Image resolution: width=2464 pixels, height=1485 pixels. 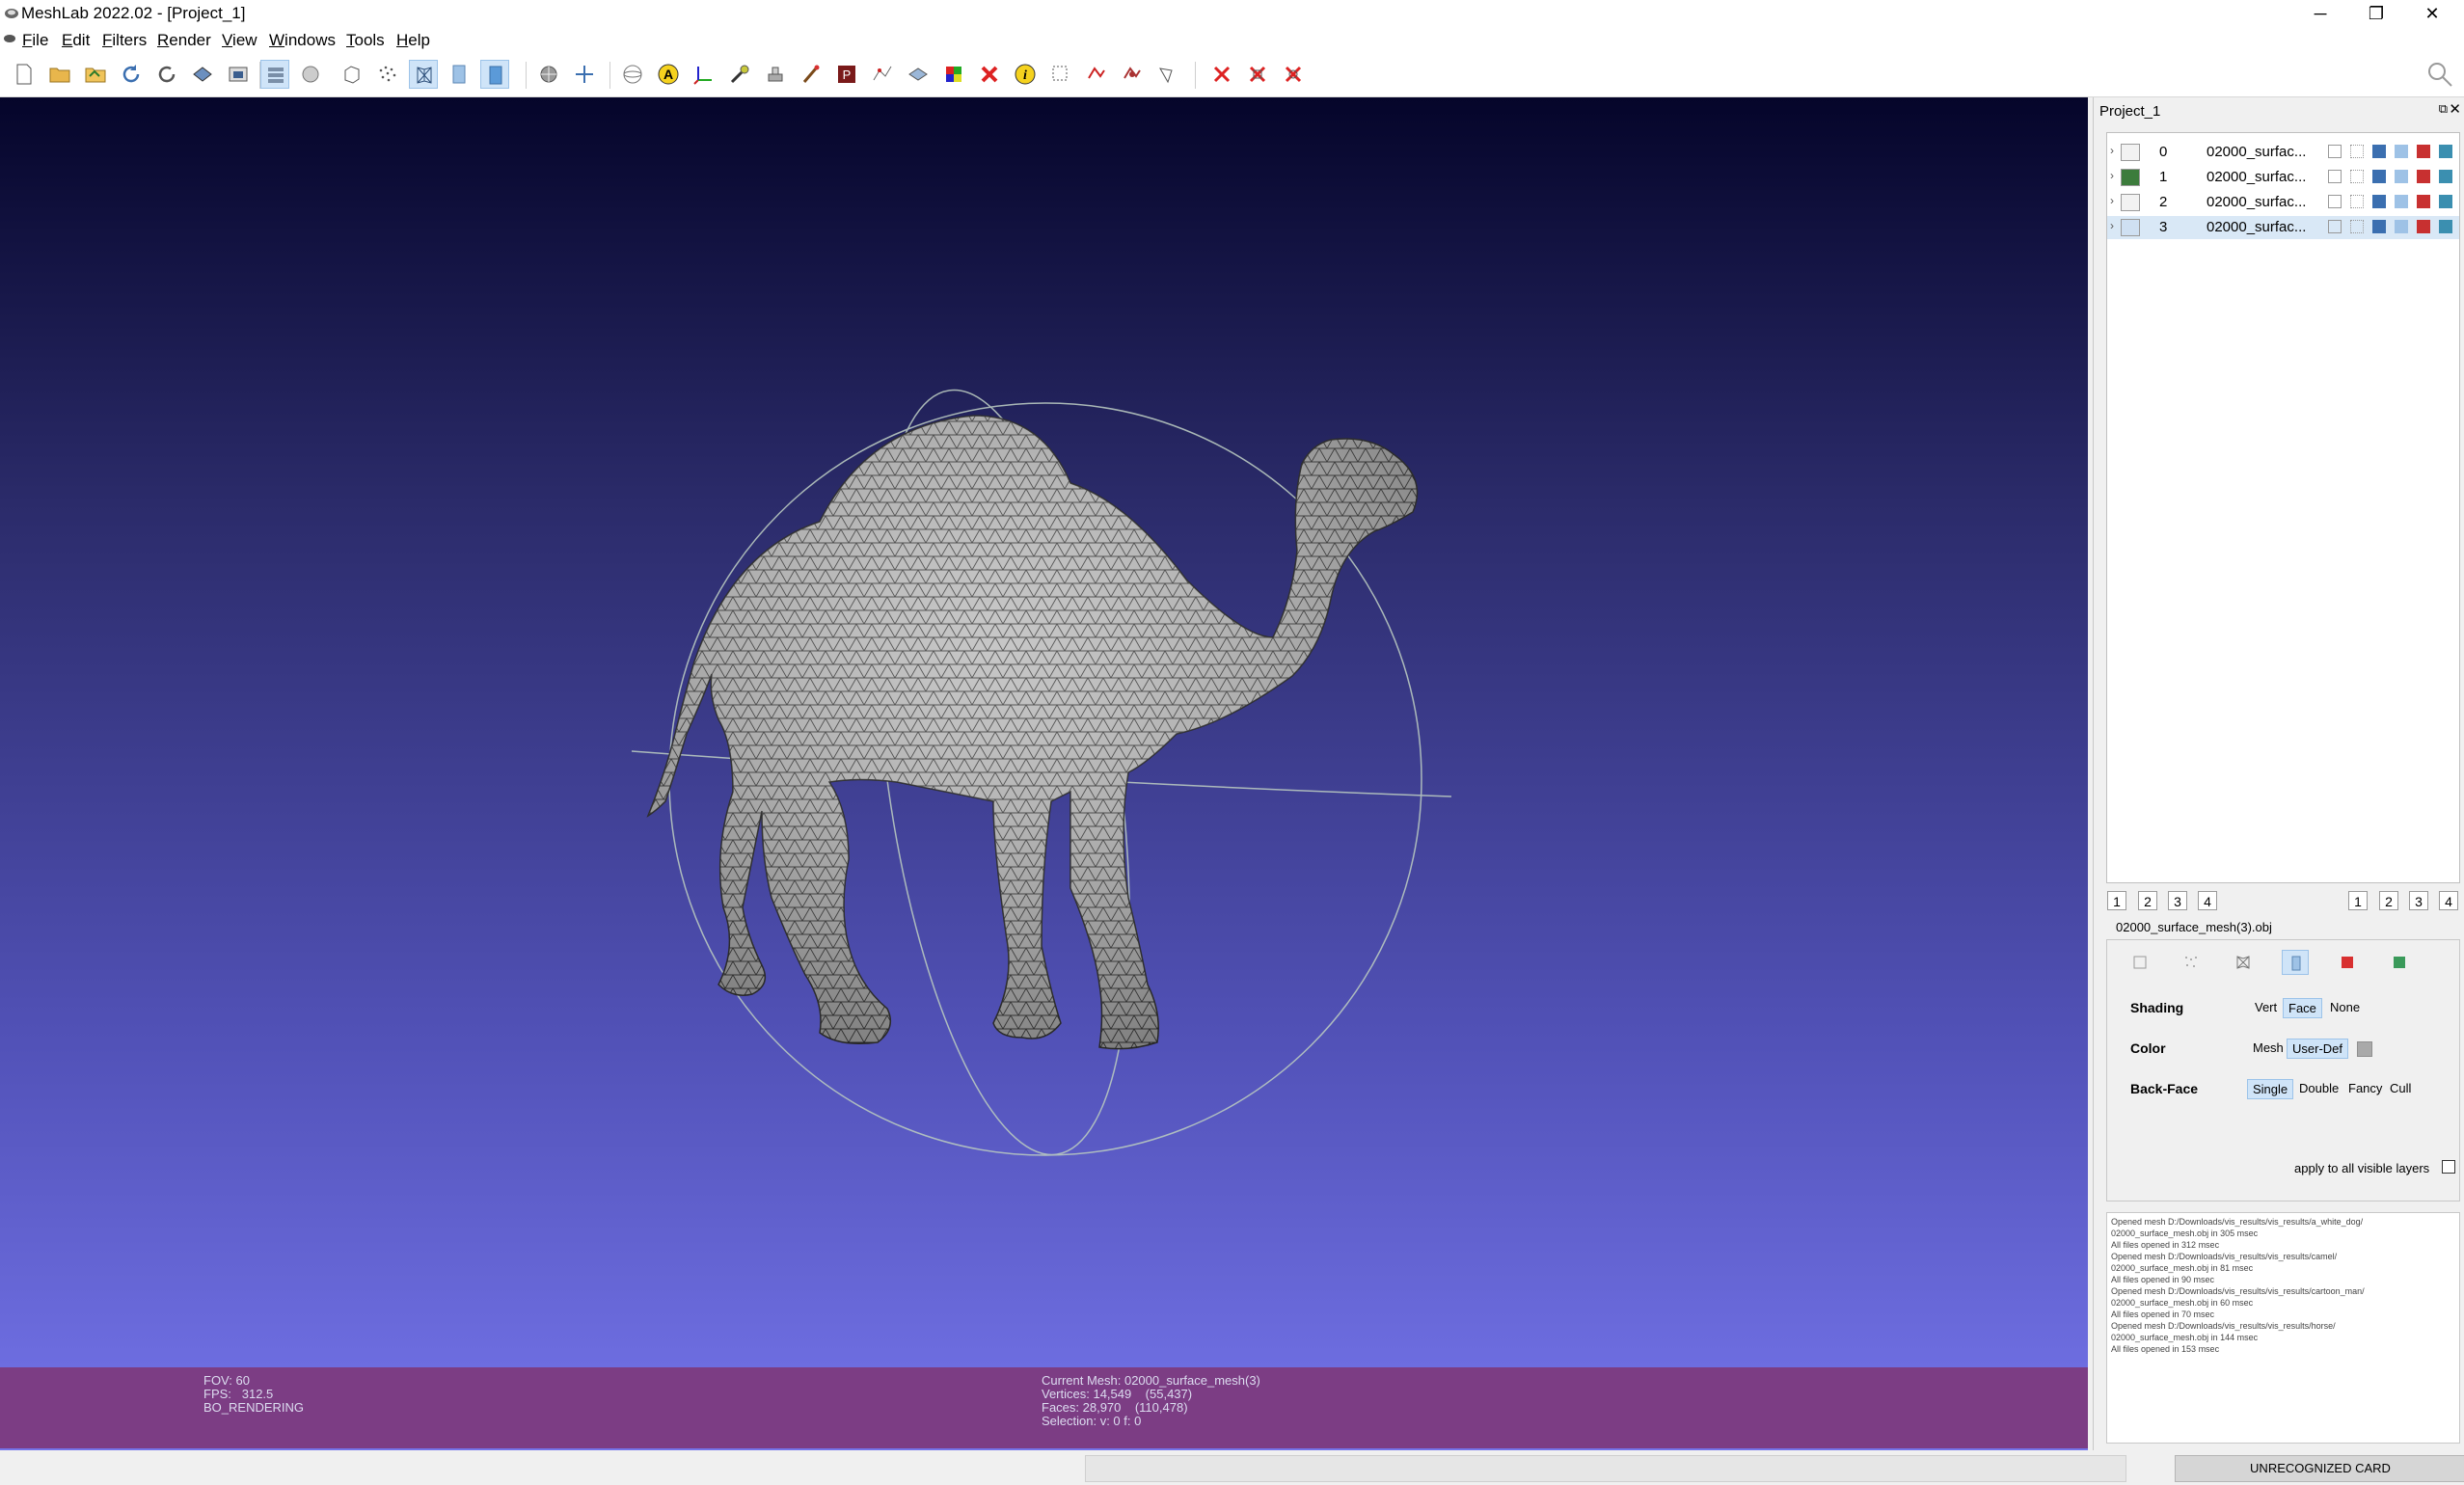 What do you see at coordinates (2243, 962) in the screenshot?
I see `tab-wireframe` at bounding box center [2243, 962].